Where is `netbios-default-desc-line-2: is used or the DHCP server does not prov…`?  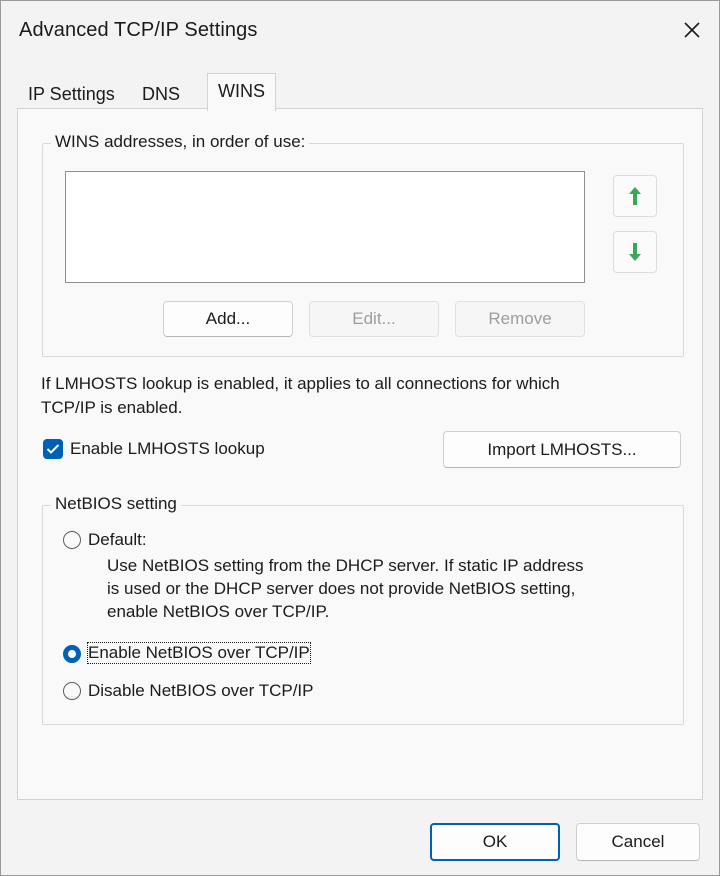 netbios-default-desc-line-2: is used or the DHCP server does not prov… is located at coordinates (341, 588).